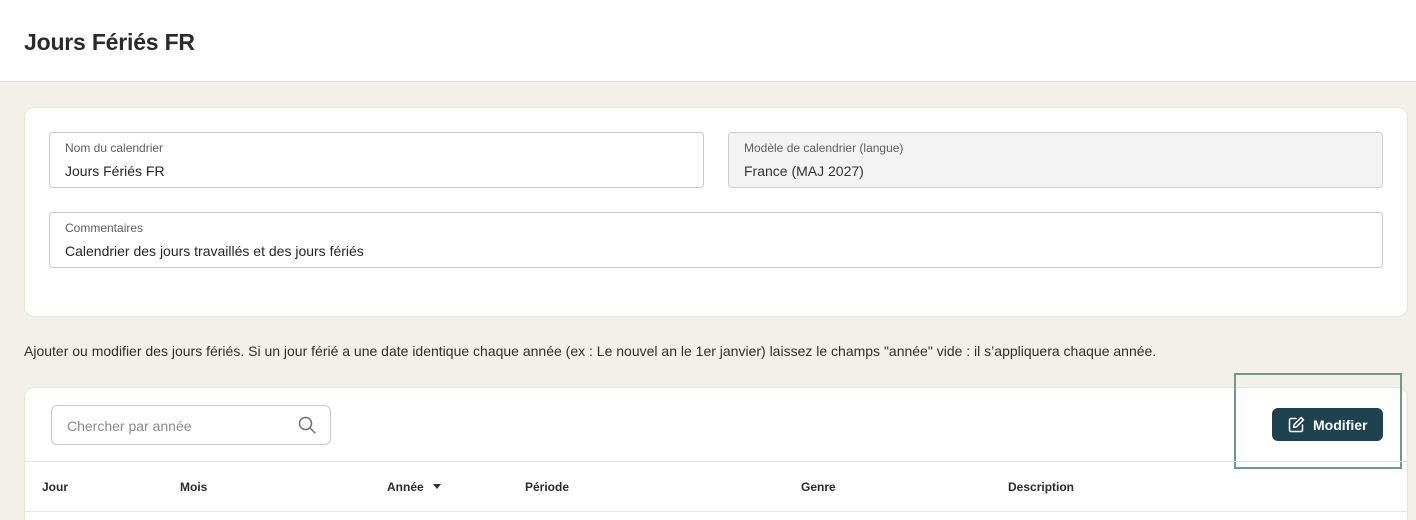 The width and height of the screenshot is (1416, 520). I want to click on edit-button-label: Modifier, so click(1340, 425).